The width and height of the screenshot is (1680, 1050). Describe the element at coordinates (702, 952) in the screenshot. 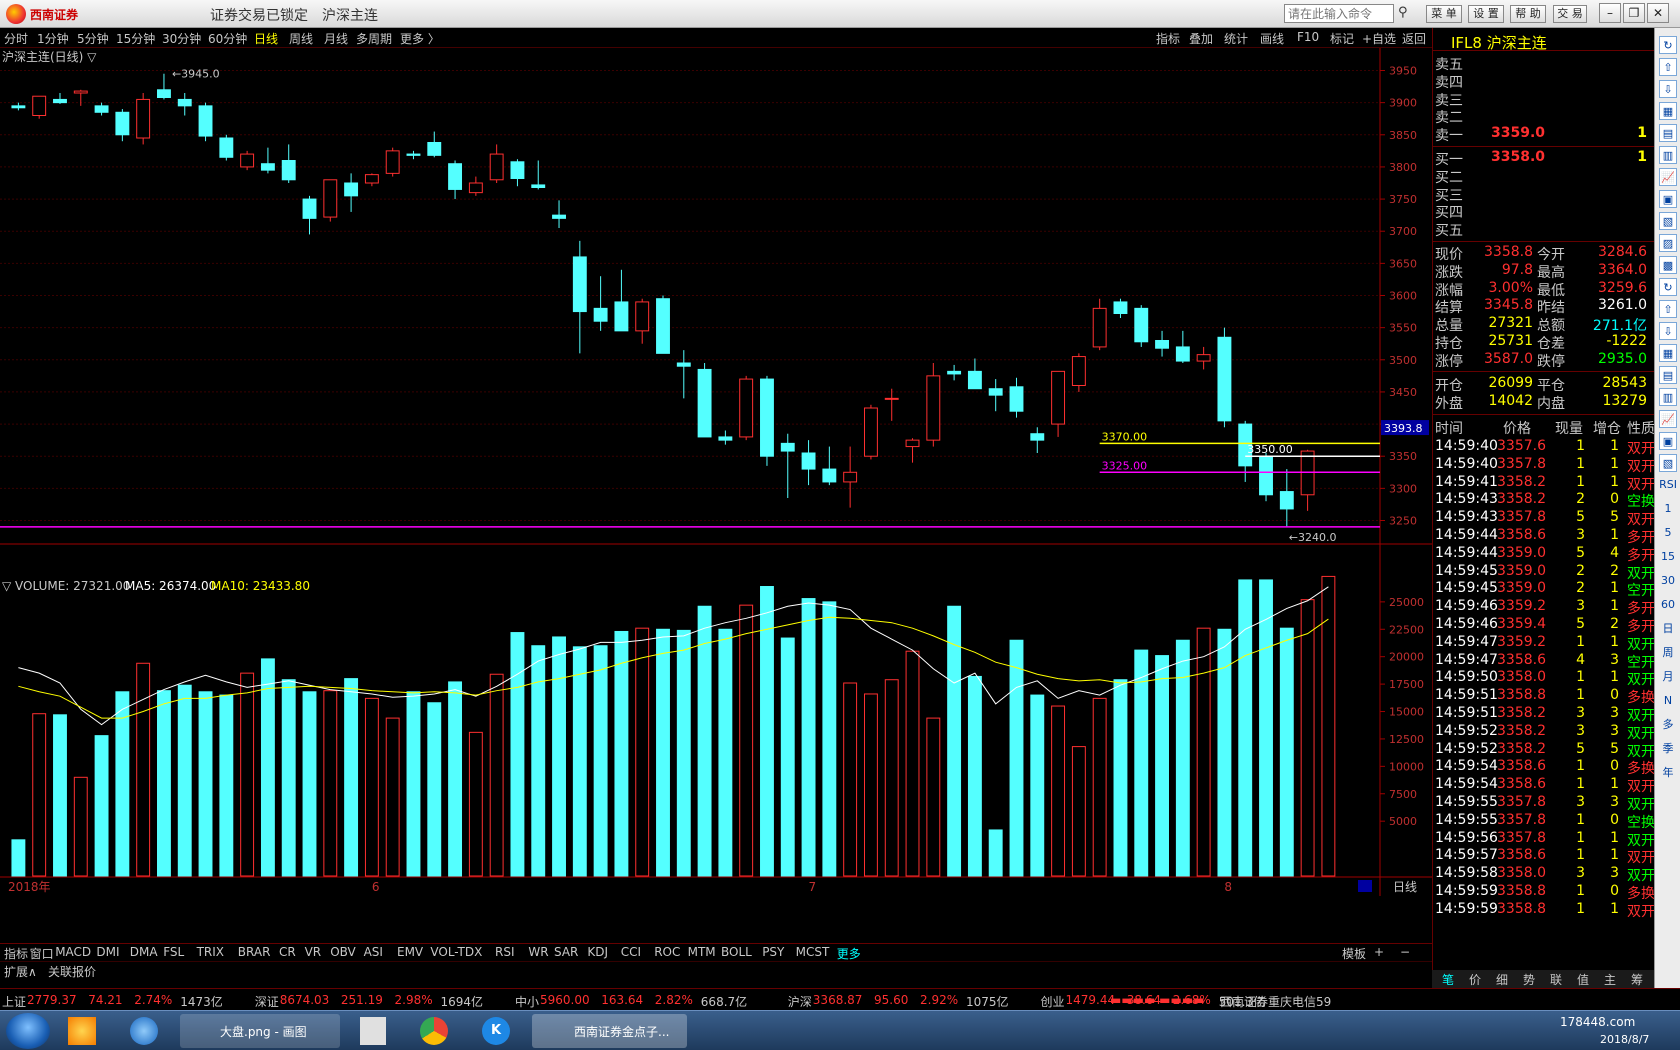

I see `indicator-tab: MTM` at that location.